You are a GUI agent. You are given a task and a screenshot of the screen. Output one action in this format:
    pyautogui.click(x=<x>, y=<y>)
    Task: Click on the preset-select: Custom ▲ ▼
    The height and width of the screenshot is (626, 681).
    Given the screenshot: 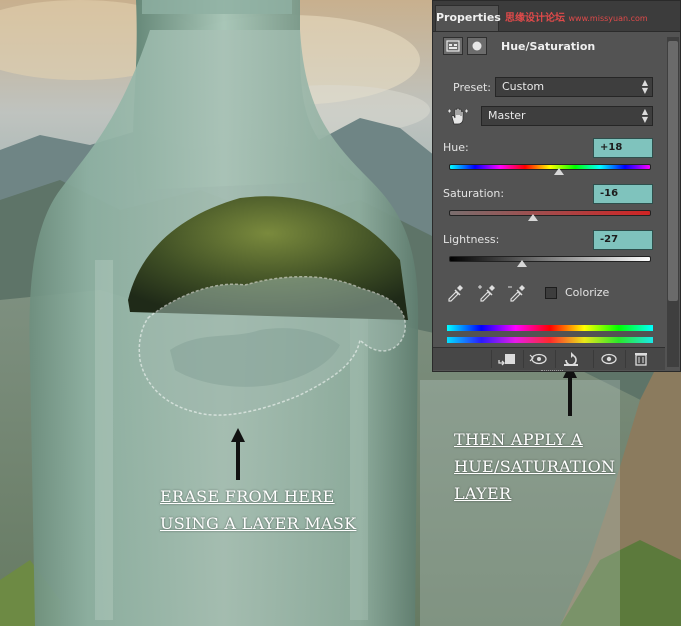 What is the action you would take?
    pyautogui.click(x=574, y=87)
    